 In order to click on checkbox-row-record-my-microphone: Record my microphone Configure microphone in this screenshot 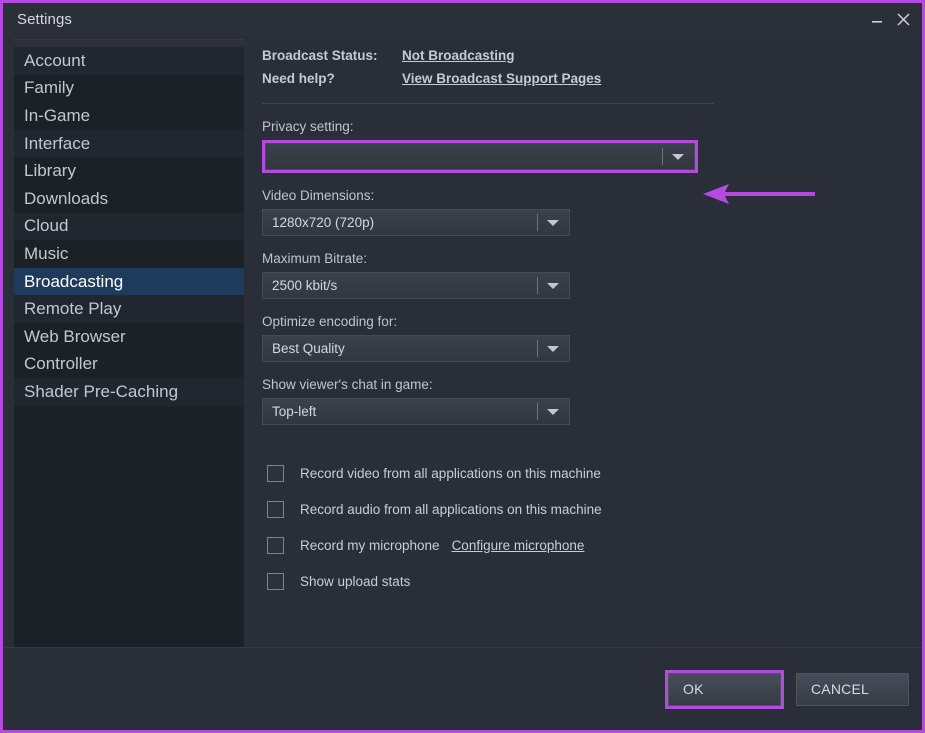, I will do `click(488, 545)`.